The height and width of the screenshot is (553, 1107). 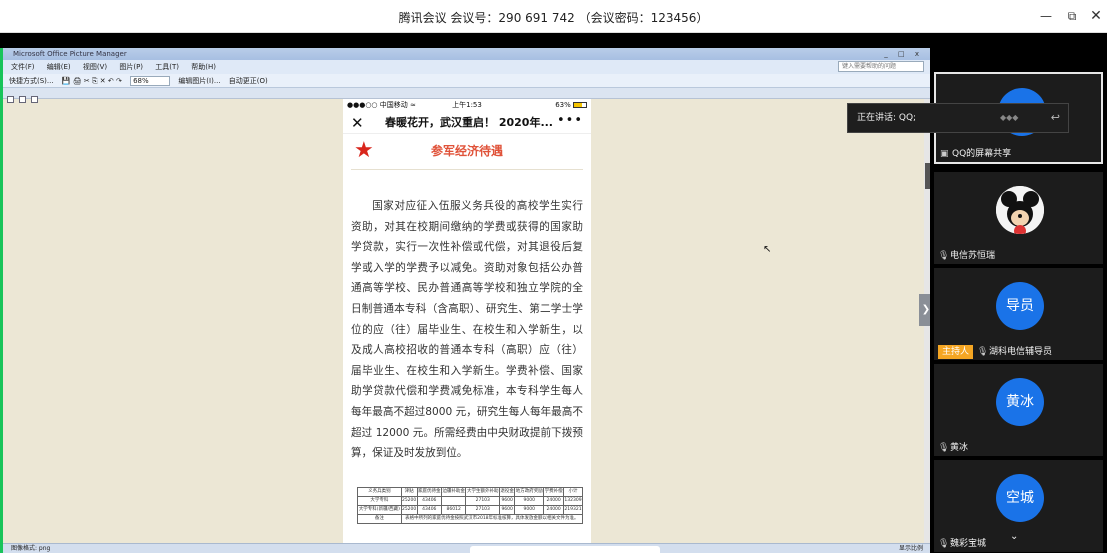 I want to click on table-cell: 86012, so click(x=453, y=510).